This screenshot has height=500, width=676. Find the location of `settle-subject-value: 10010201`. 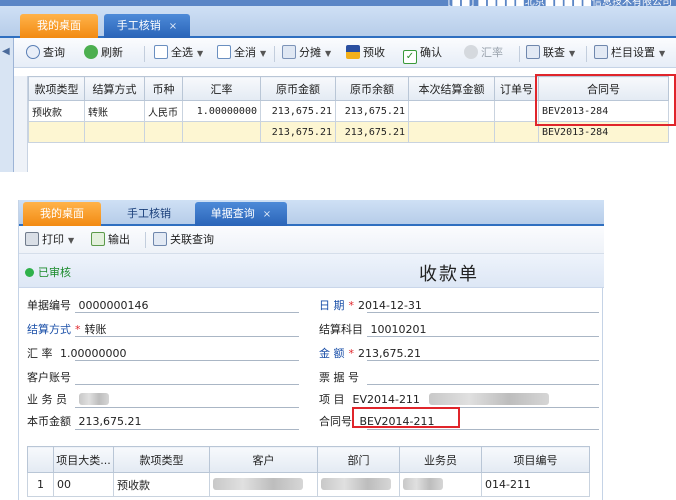

settle-subject-value: 10010201 is located at coordinates (398, 329).